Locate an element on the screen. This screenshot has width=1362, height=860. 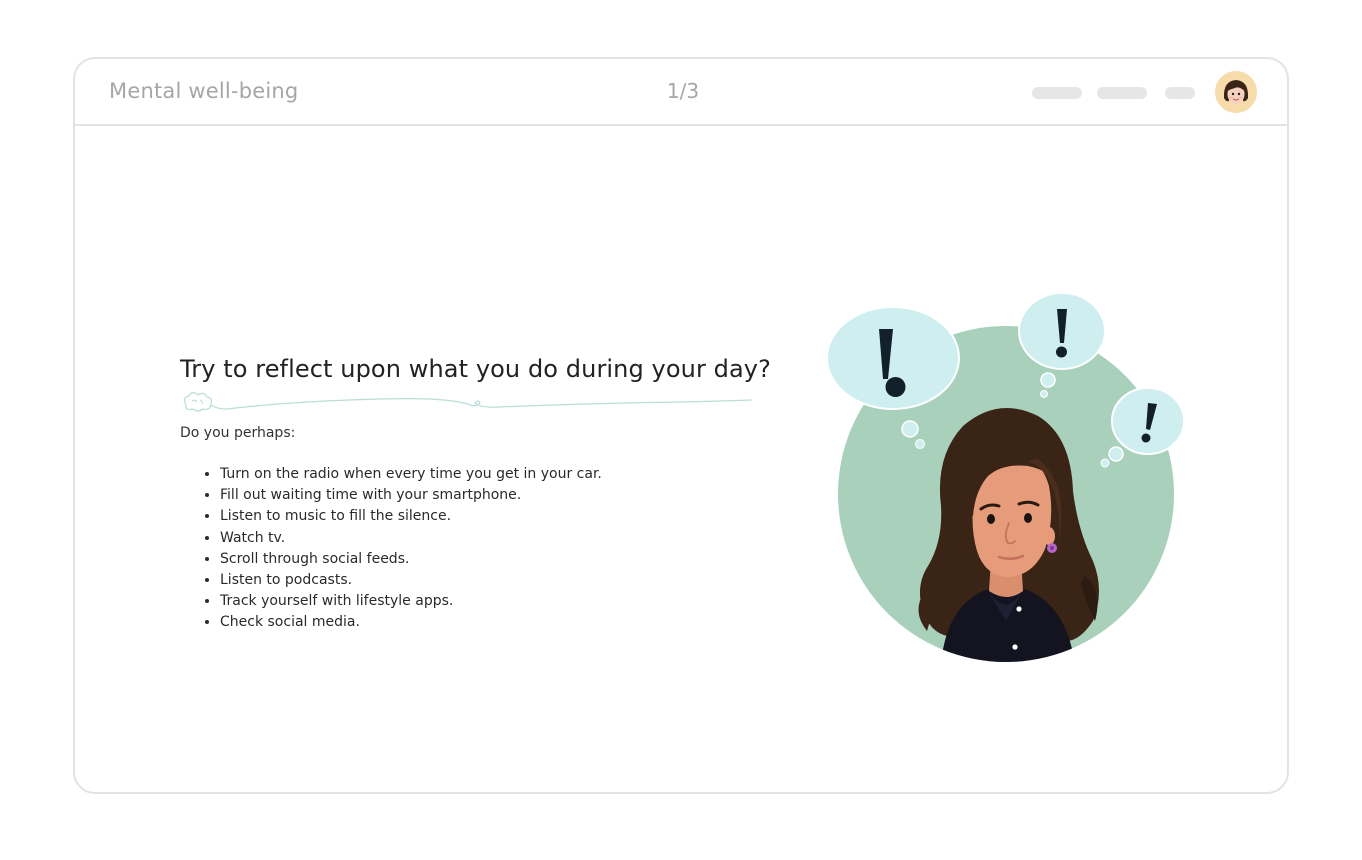
list-item: Listen to music to fill the silence. is located at coordinates (411, 516).